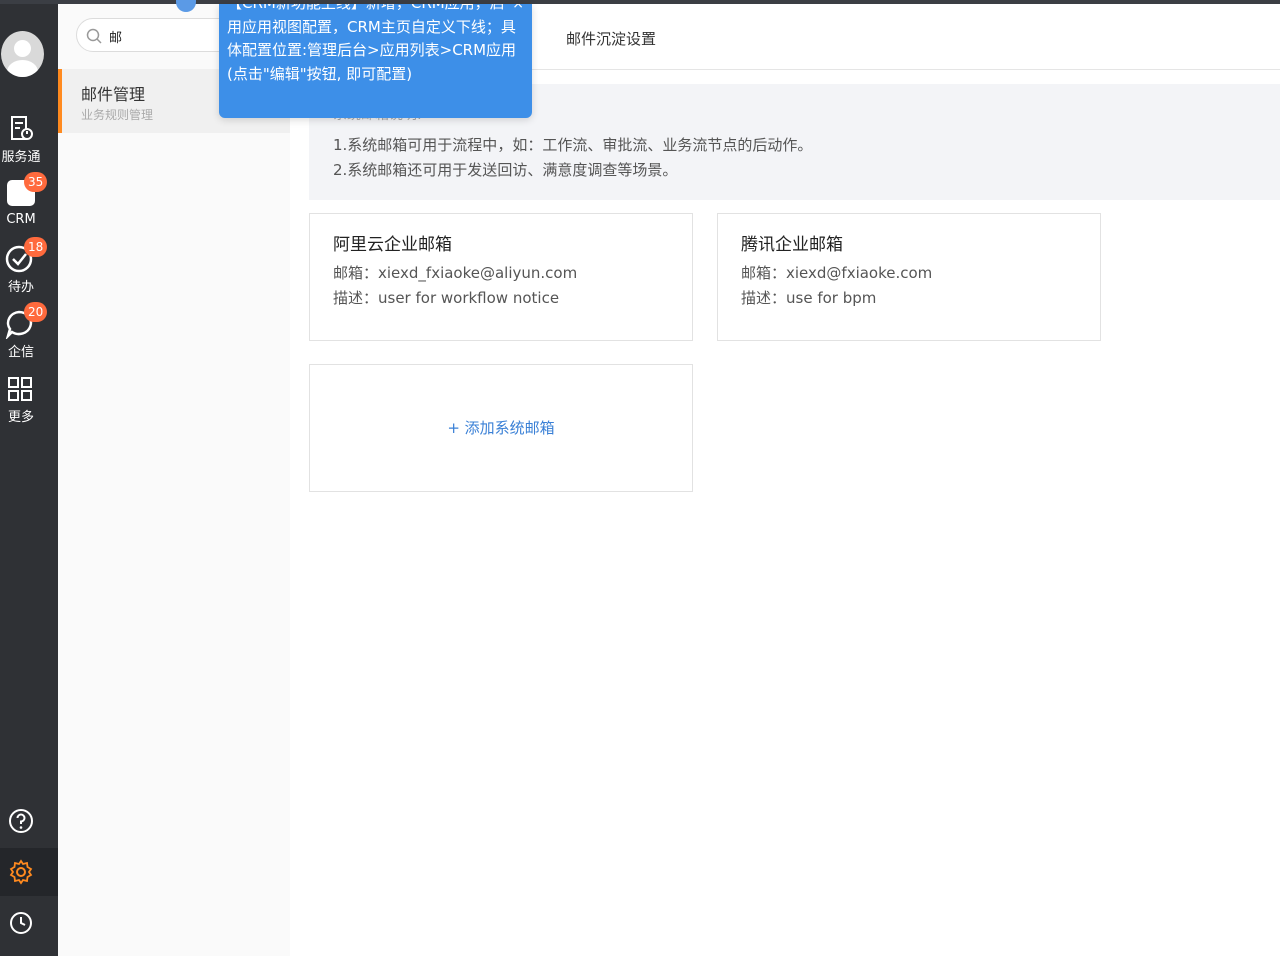 The image size is (1280, 956). I want to click on nav-item-service: 服务通, so click(21, 139).